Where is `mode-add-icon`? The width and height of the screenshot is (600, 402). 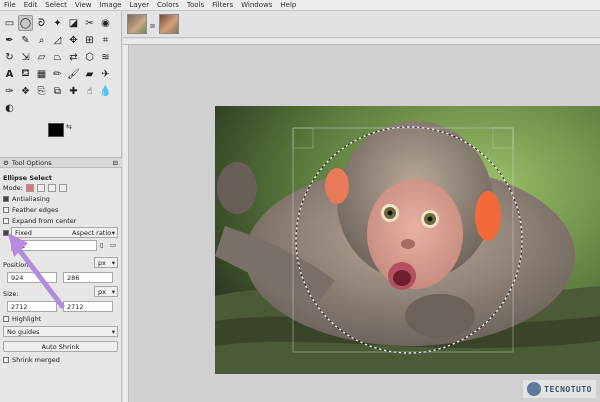
mode-add-icon is located at coordinates (40, 188).